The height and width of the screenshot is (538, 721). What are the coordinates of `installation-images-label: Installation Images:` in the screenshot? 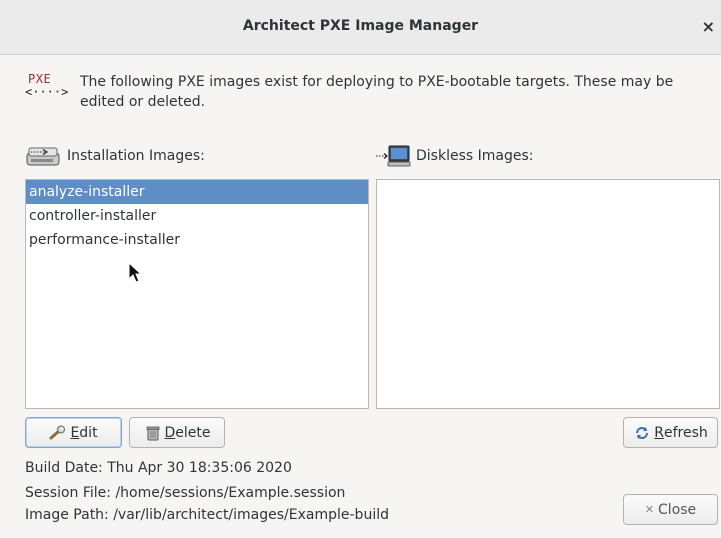 It's located at (136, 156).